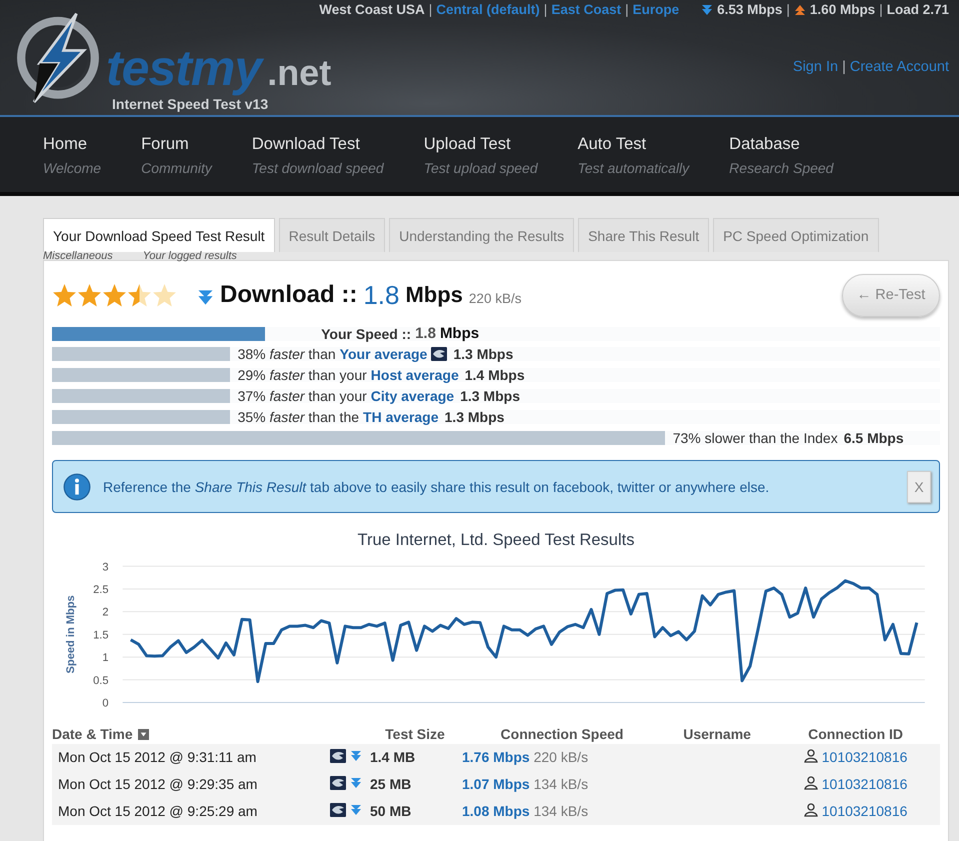 The image size is (959, 841). Describe the element at coordinates (289, 295) in the screenshot. I see `download-title: Download ::` at that location.